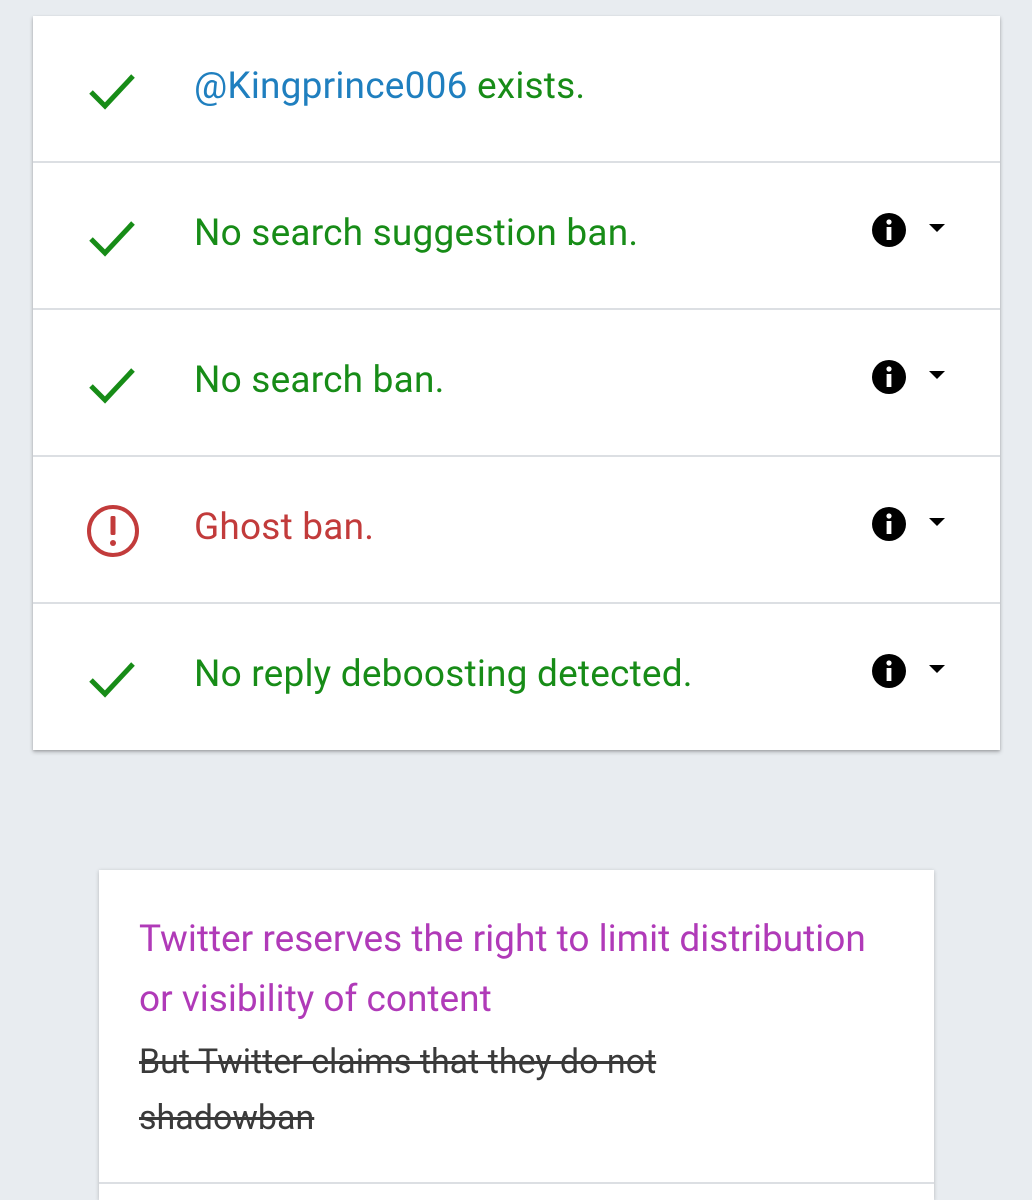 The width and height of the screenshot is (1032, 1200). What do you see at coordinates (416, 233) in the screenshot?
I see `result-text-search-suggestion-ban: No search suggestion ban.` at bounding box center [416, 233].